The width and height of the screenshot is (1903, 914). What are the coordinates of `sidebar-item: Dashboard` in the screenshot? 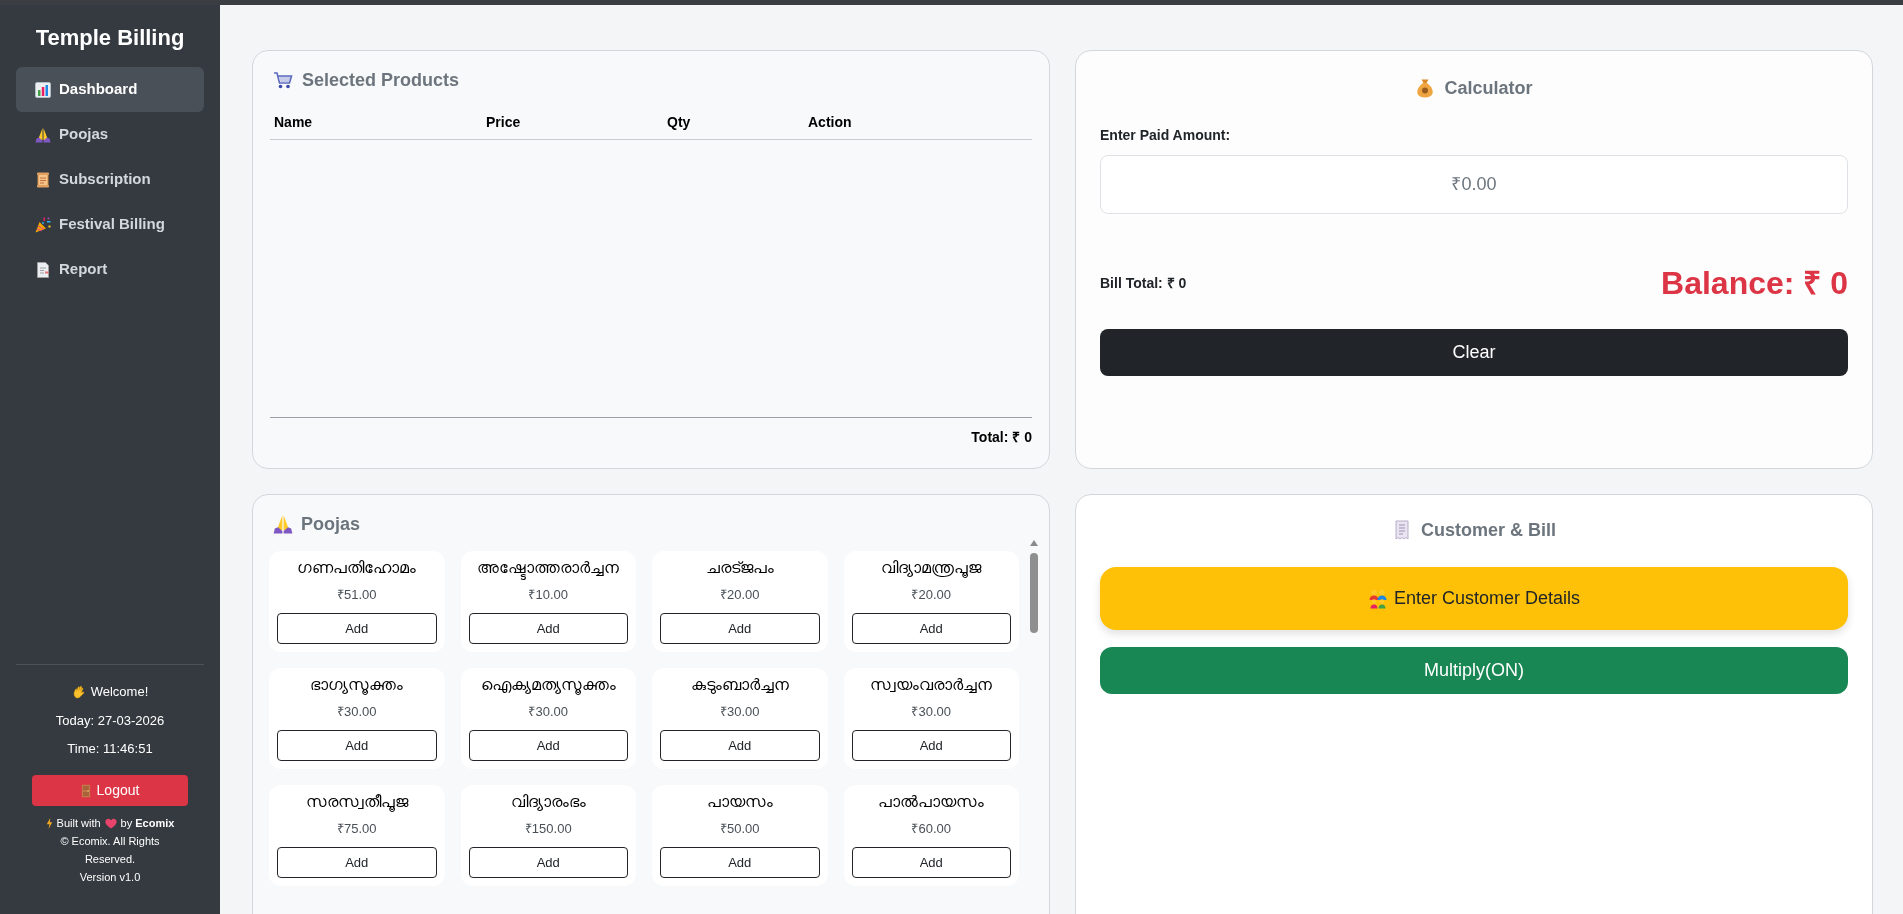 It's located at (110, 89).